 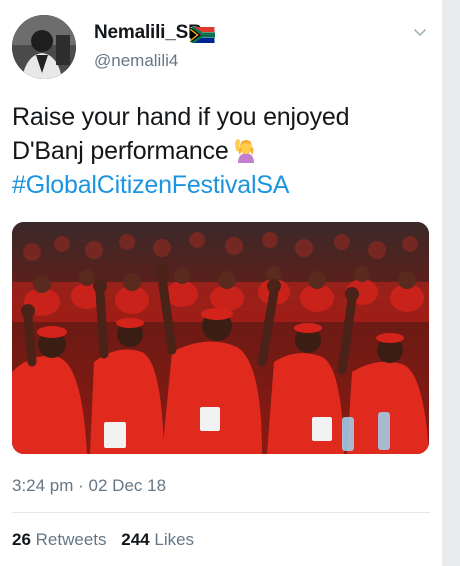 I want to click on hashtag-link: #GlobalCitizenFestivalSA, so click(x=222, y=185).